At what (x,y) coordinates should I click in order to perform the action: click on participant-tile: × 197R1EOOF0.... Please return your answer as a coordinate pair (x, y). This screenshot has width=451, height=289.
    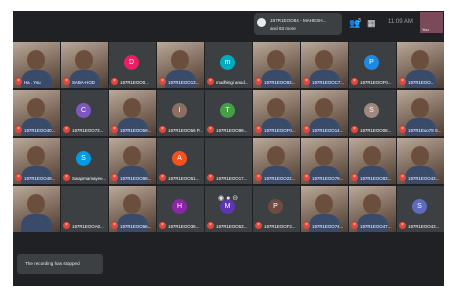
    Looking at the image, I should click on (276, 113).